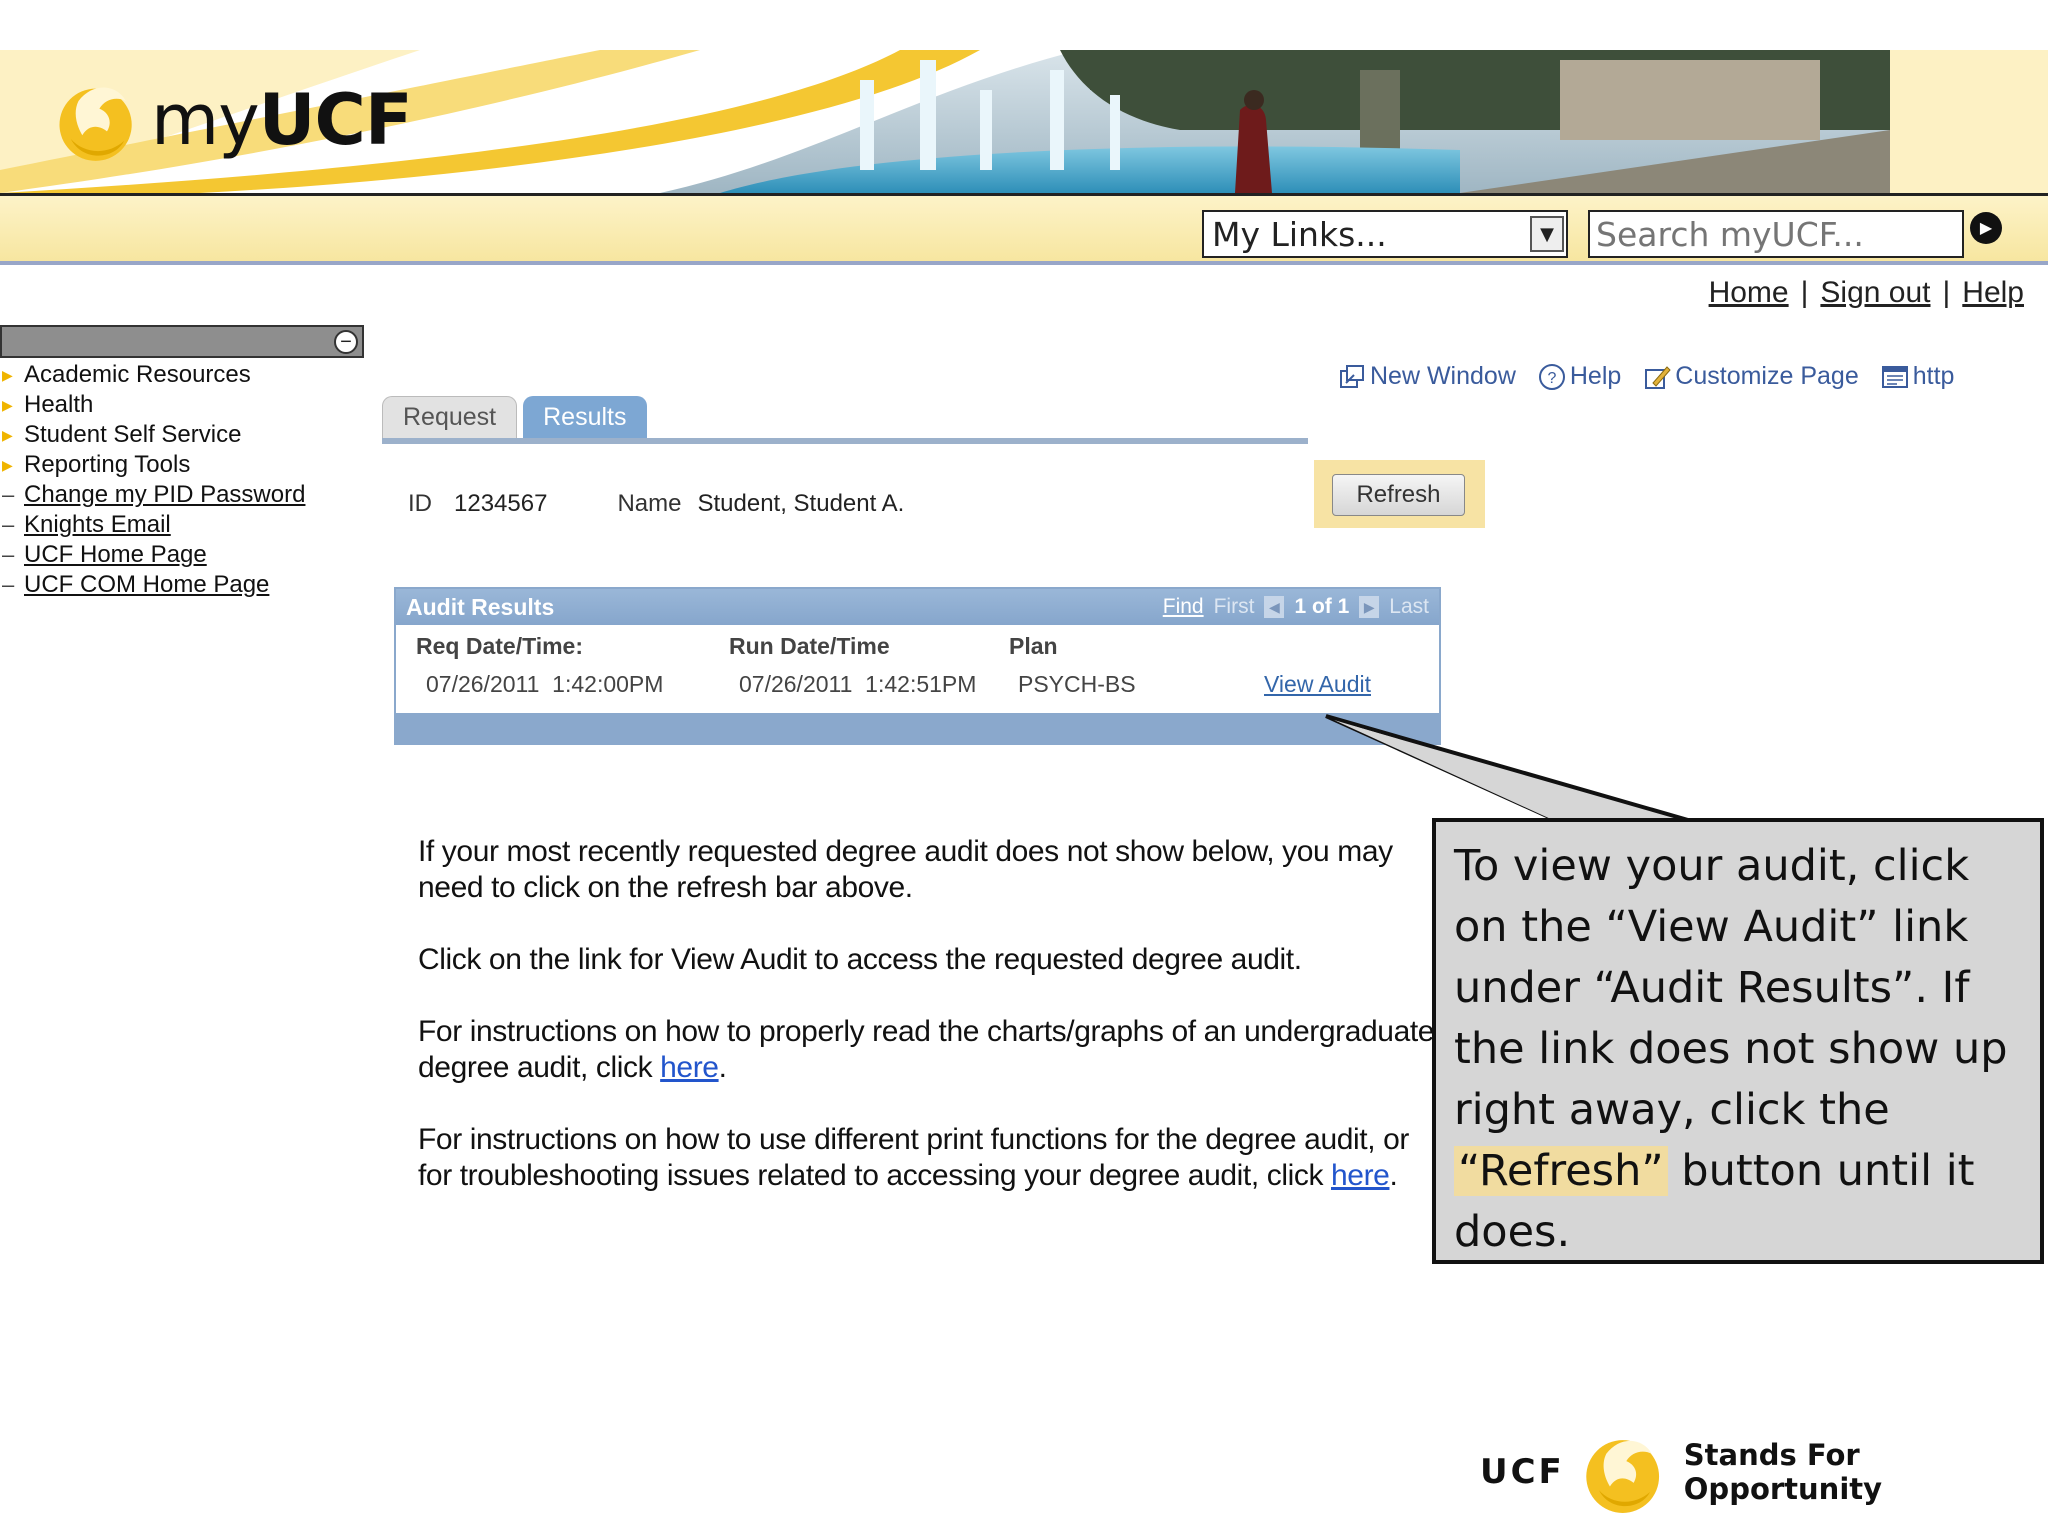  I want to click on audit-tabs: Request Results, so click(514, 417).